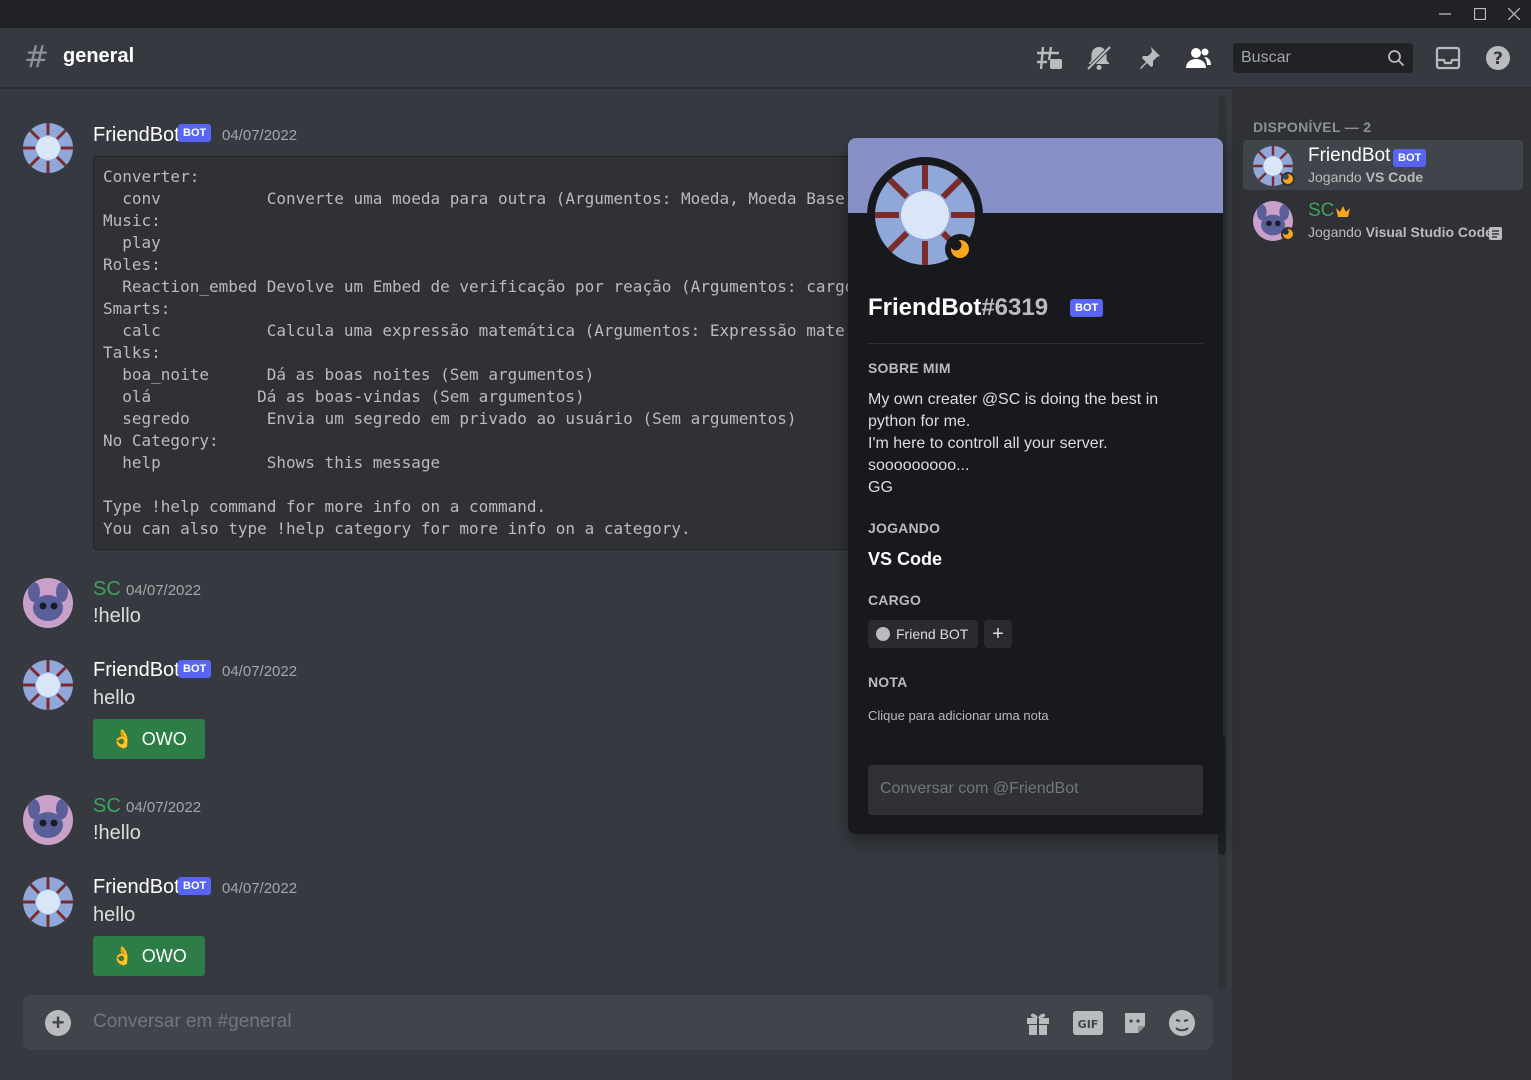 The width and height of the screenshot is (1531, 1080). What do you see at coordinates (164, 738) in the screenshot?
I see `owo-button-label: OWO` at bounding box center [164, 738].